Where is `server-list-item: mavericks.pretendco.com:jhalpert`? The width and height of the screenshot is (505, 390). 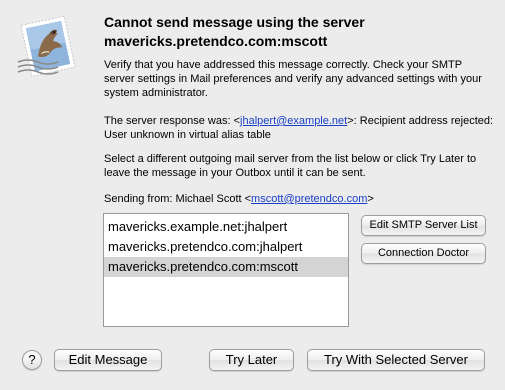
server-list-item: mavericks.pretendco.com:jhalpert is located at coordinates (226, 247).